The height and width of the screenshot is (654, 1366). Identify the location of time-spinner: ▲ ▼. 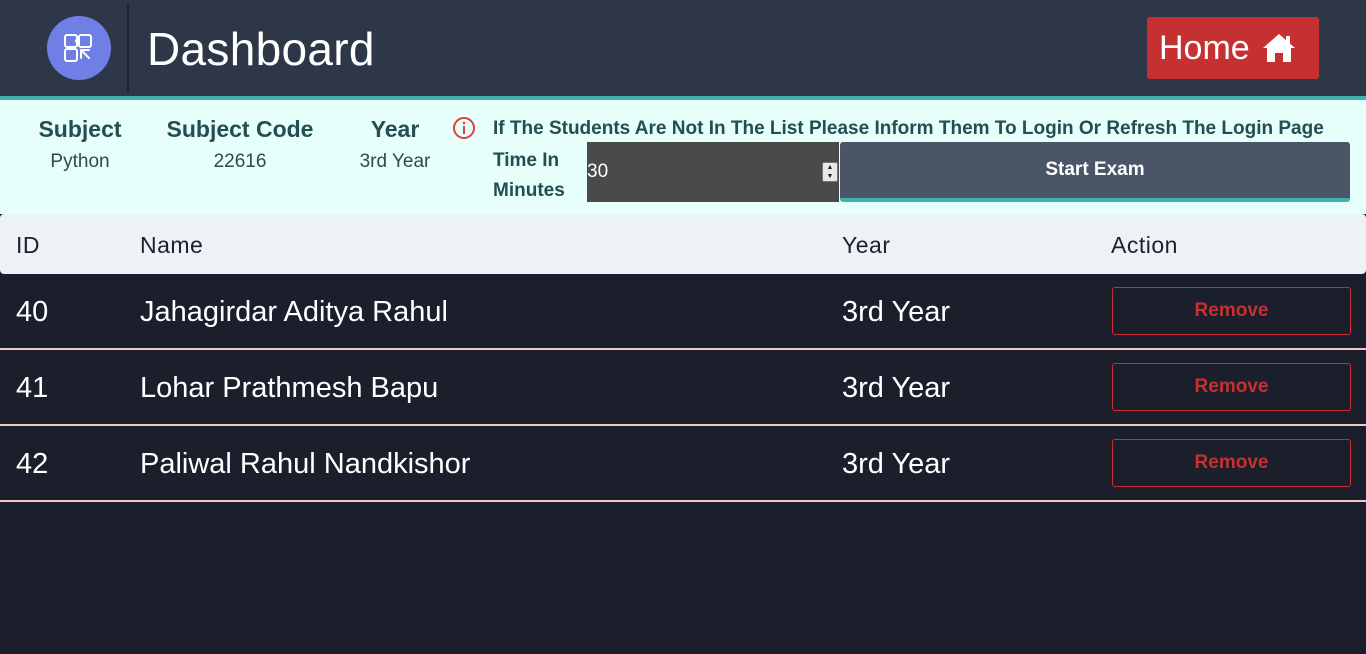
(830, 172).